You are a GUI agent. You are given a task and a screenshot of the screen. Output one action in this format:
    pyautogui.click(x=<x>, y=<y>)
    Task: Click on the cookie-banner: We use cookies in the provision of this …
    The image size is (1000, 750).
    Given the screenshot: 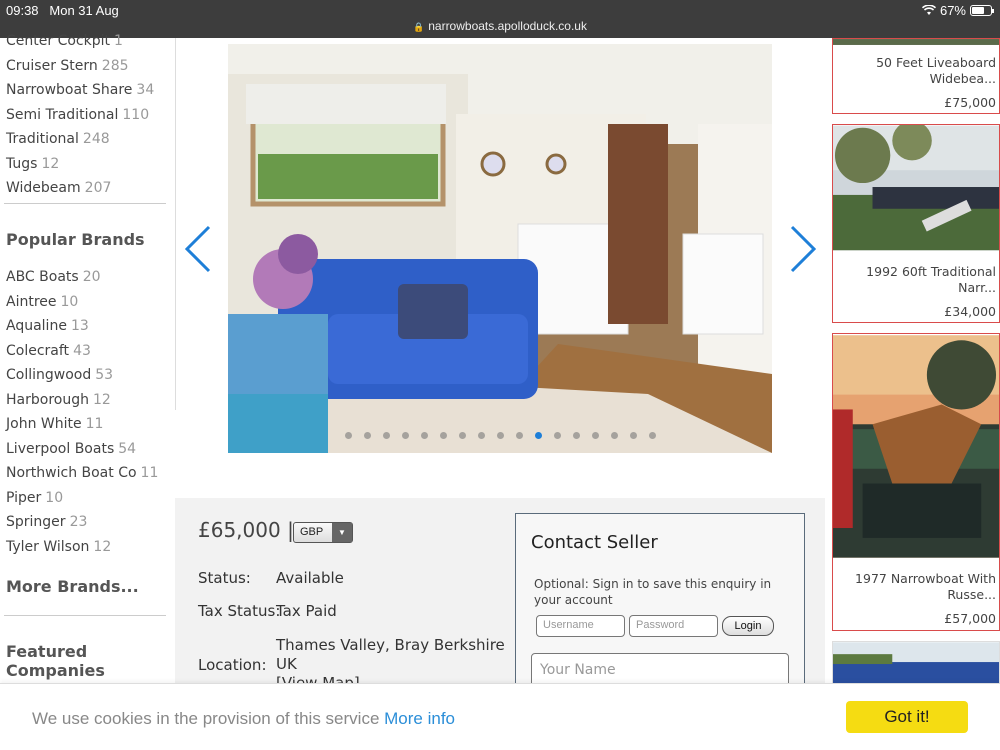 What is the action you would take?
    pyautogui.click(x=500, y=716)
    